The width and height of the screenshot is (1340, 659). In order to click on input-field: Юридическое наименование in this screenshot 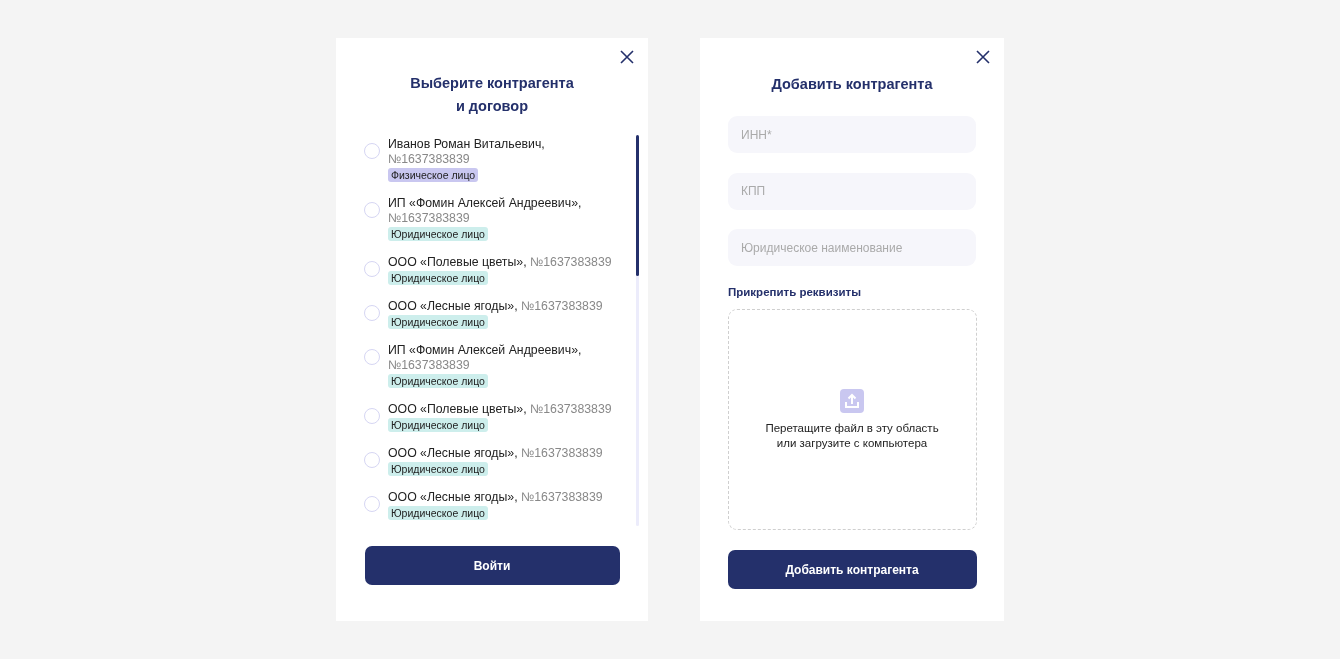, I will do `click(852, 247)`.